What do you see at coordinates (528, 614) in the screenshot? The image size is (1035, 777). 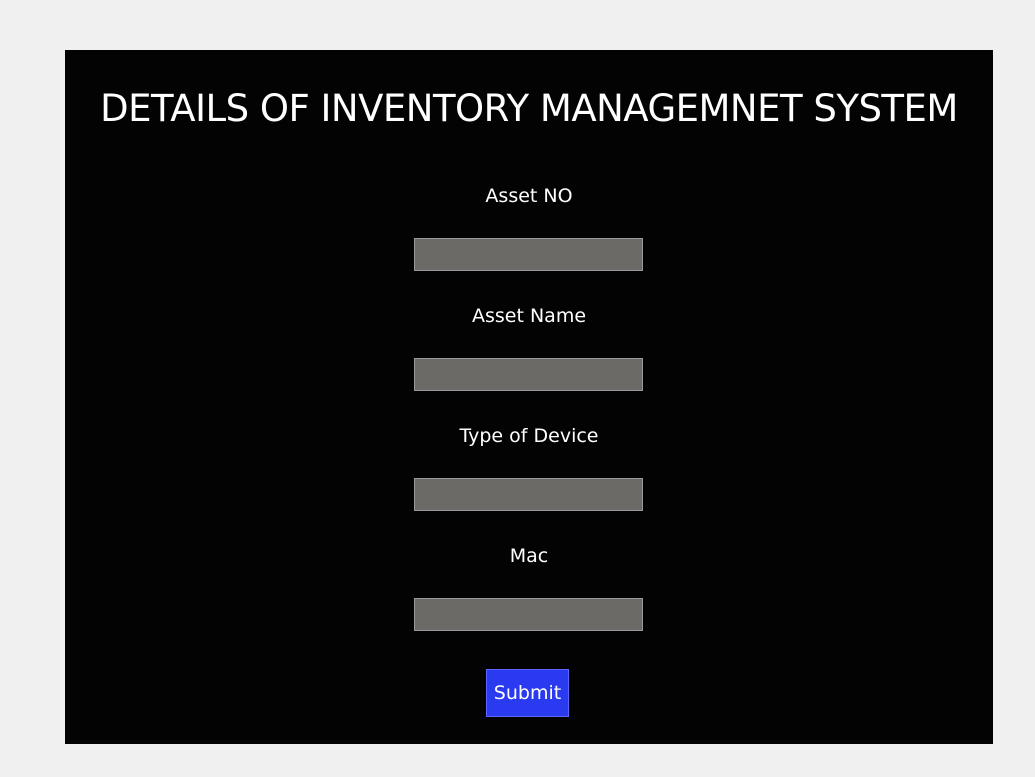 I see `mac-input` at bounding box center [528, 614].